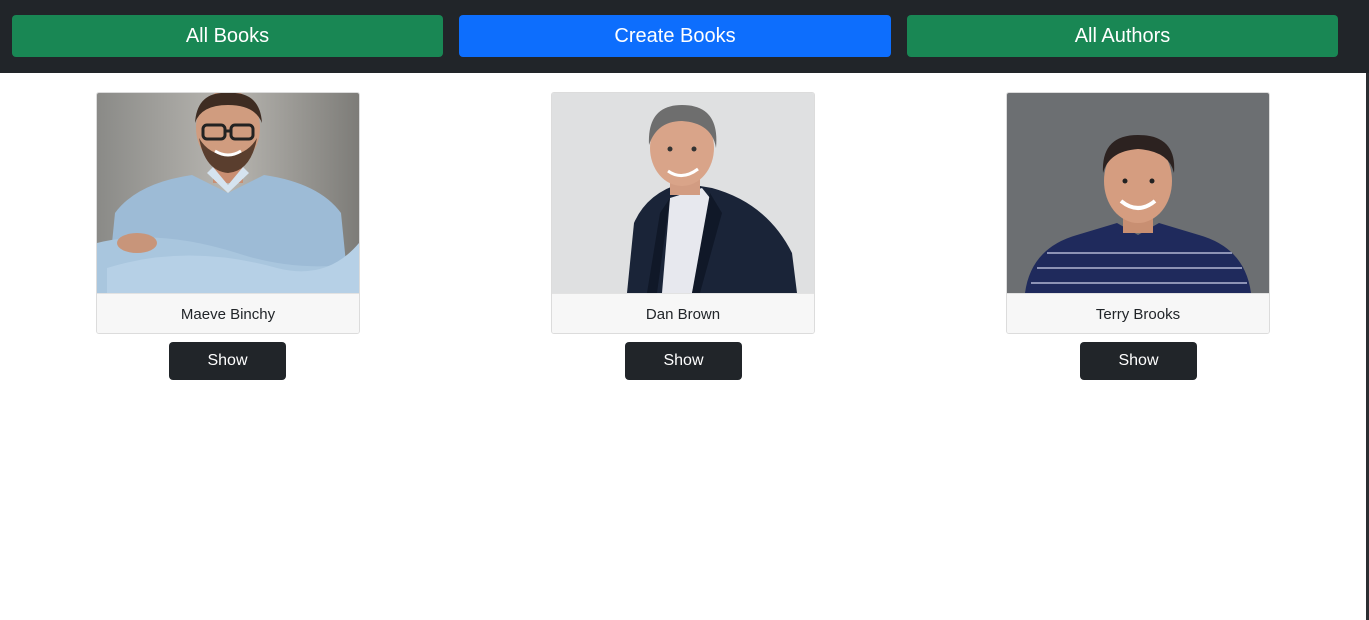 The height and width of the screenshot is (620, 1369). Describe the element at coordinates (675, 36) in the screenshot. I see `create-books-button: Create Books` at that location.